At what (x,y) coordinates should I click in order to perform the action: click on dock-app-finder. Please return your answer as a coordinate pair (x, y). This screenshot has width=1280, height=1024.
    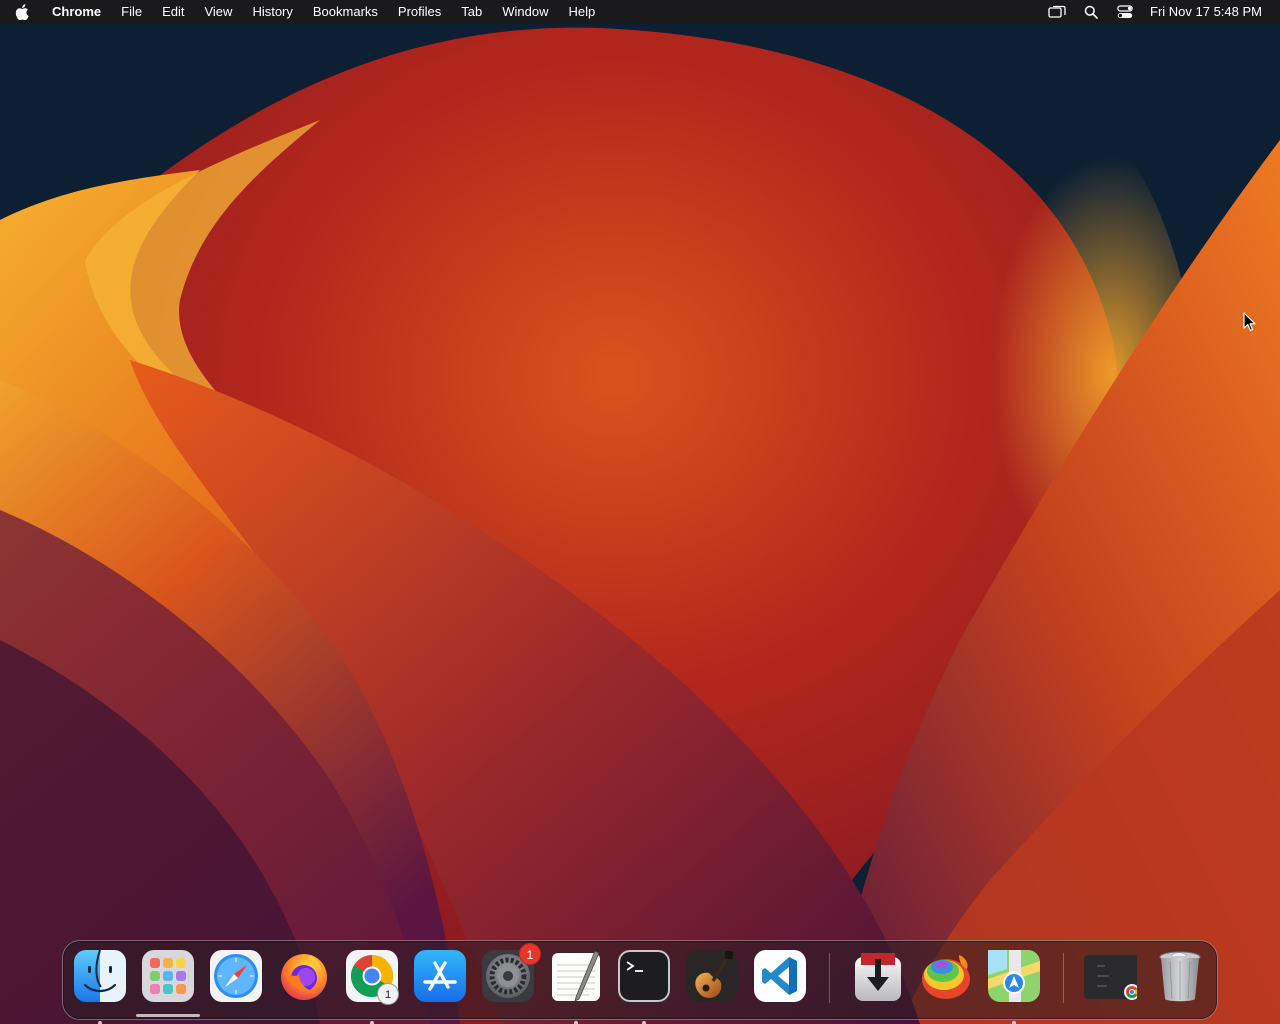
    Looking at the image, I should click on (100, 986).